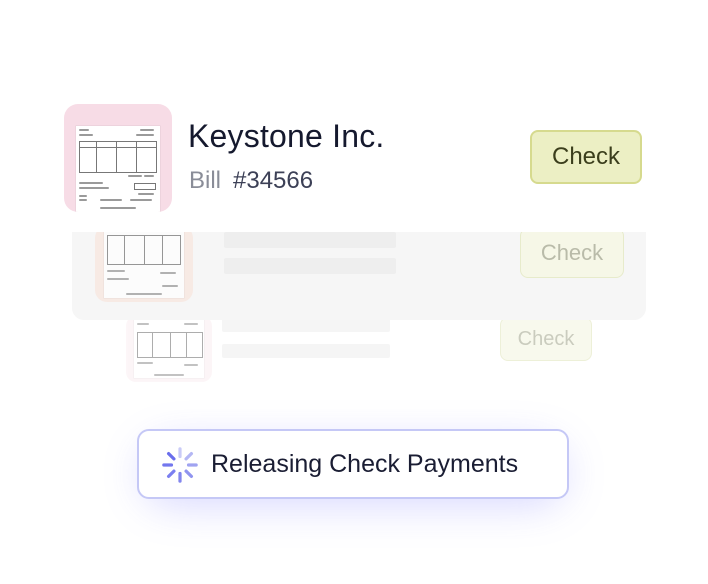 The height and width of the screenshot is (584, 708). Describe the element at coordinates (273, 180) in the screenshot. I see `bill-number: #34566` at that location.